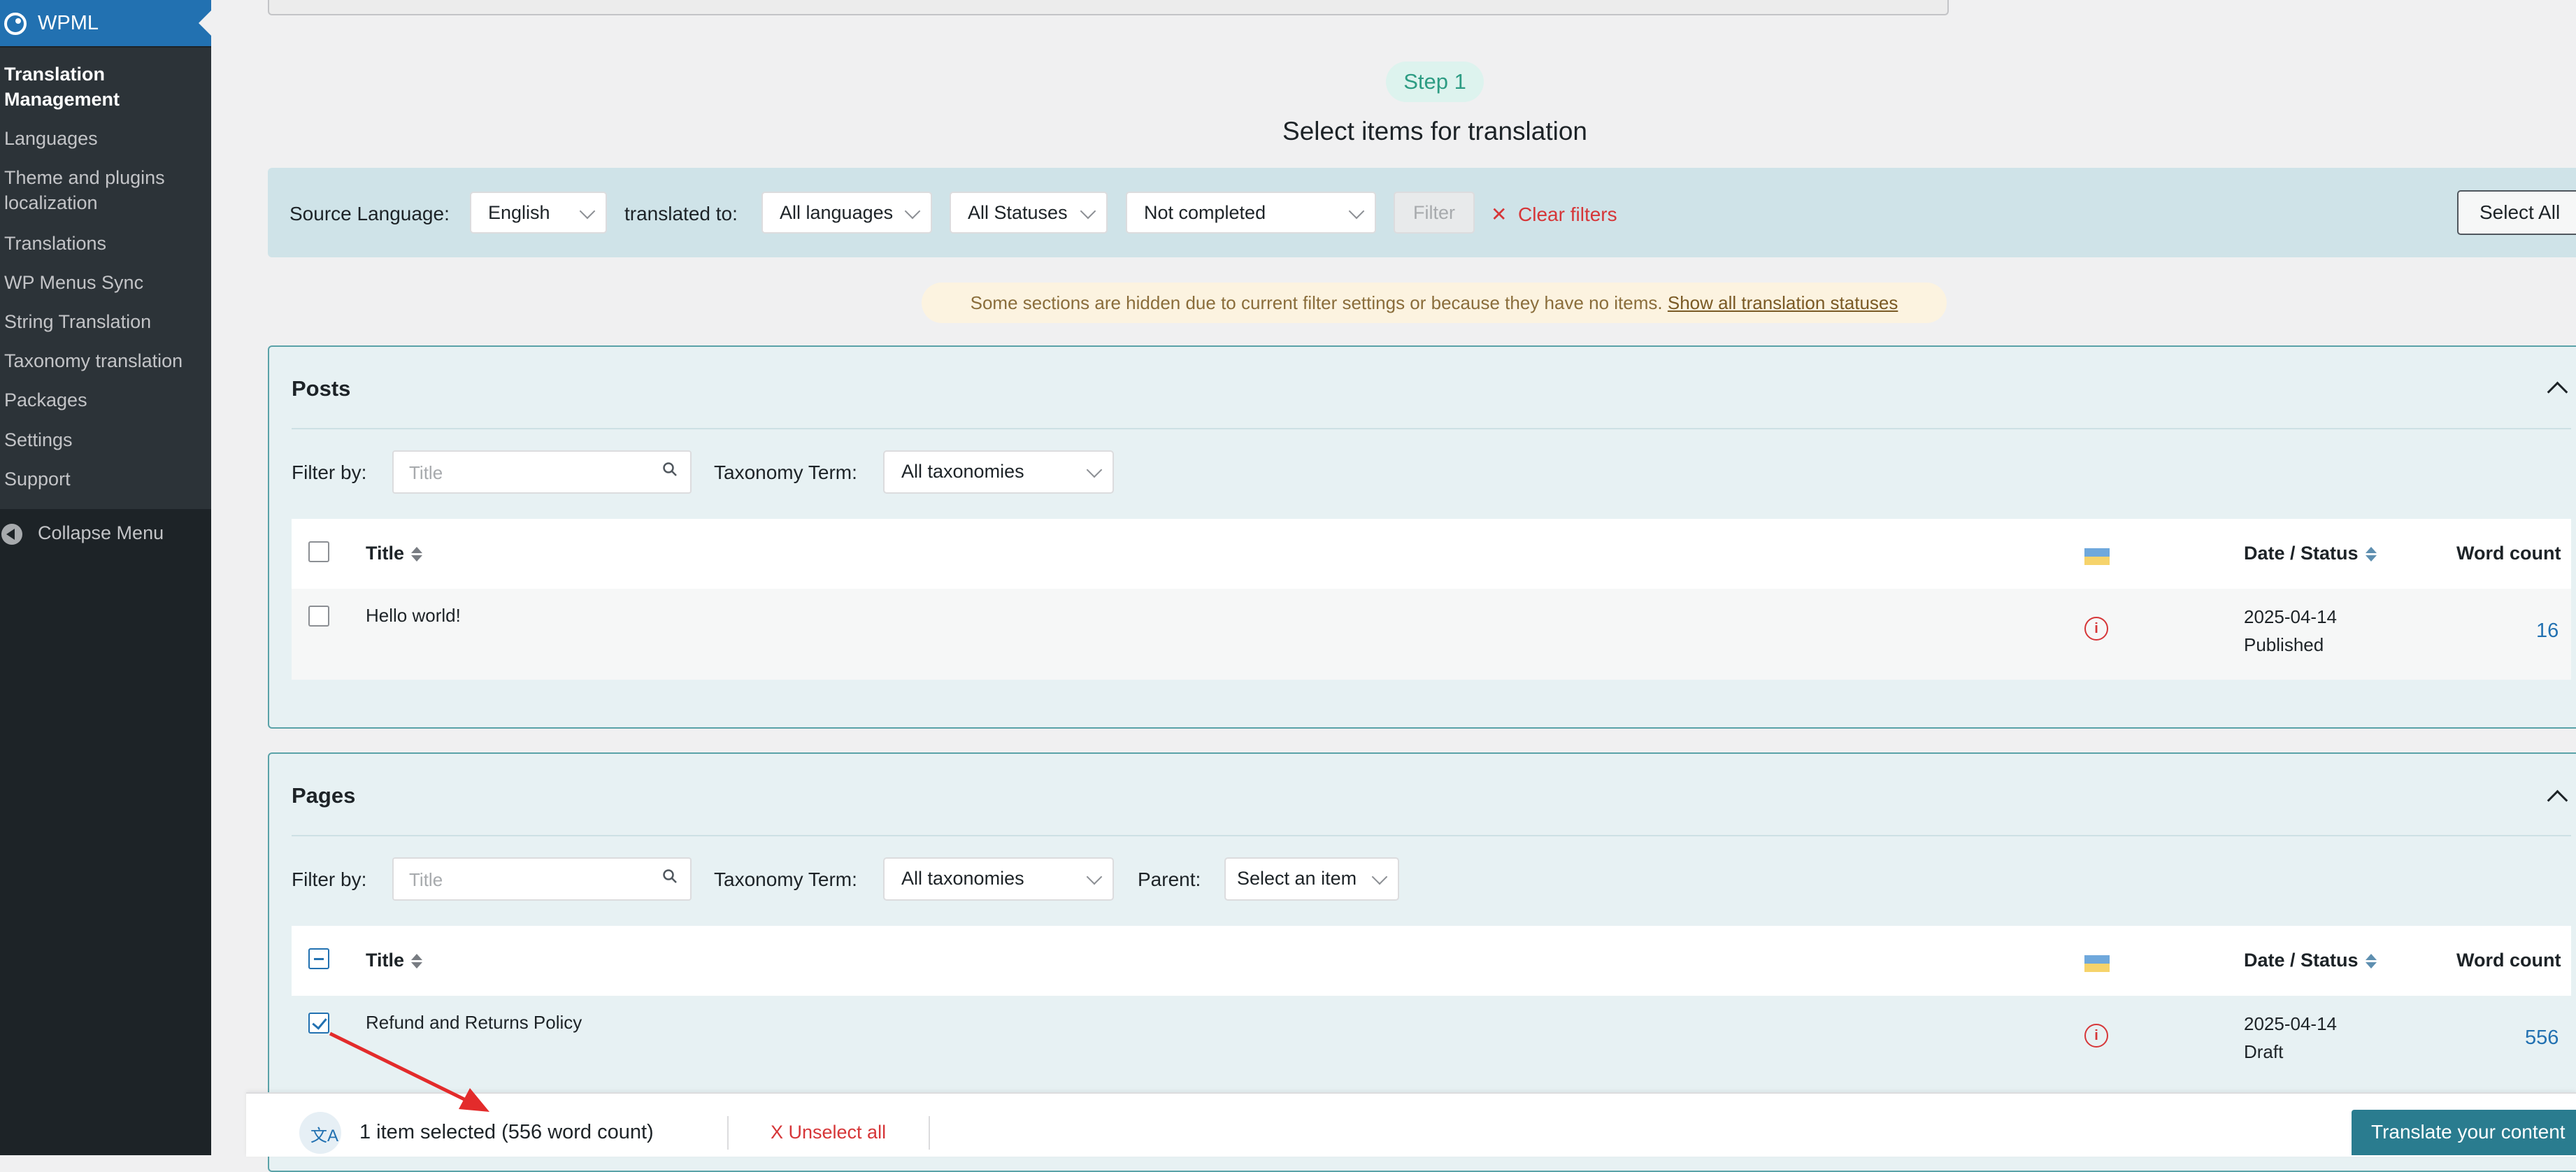  I want to click on posts-title-search, so click(542, 472).